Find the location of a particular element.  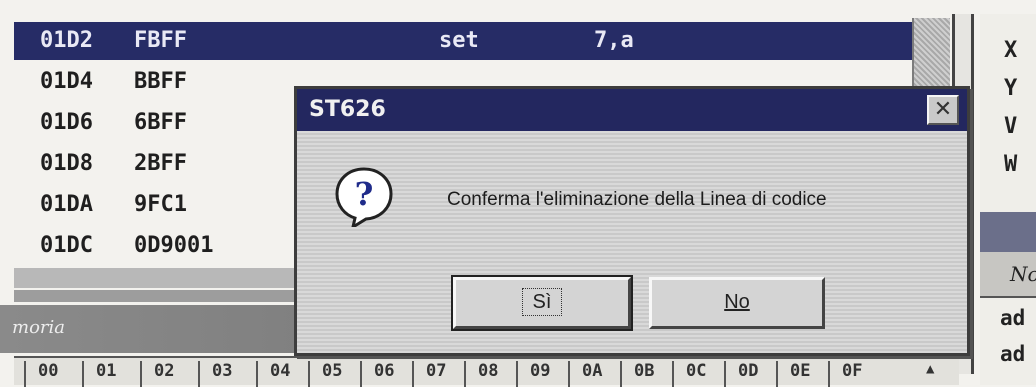

no-button: No is located at coordinates (737, 303).